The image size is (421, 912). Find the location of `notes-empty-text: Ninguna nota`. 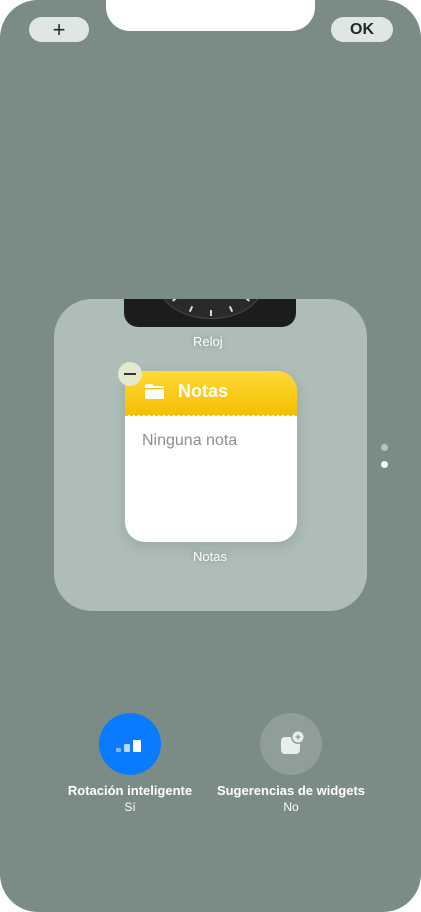

notes-empty-text: Ninguna nota is located at coordinates (190, 440).